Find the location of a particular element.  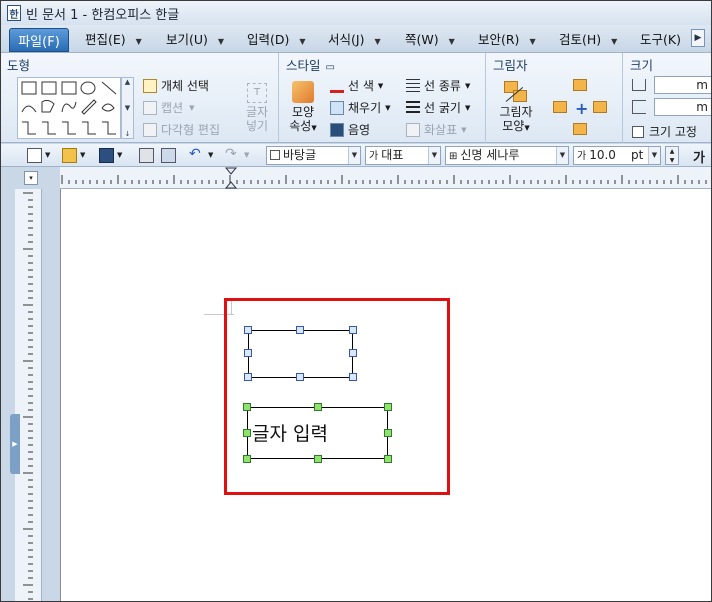

horizontal-ruler is located at coordinates (385, 178).